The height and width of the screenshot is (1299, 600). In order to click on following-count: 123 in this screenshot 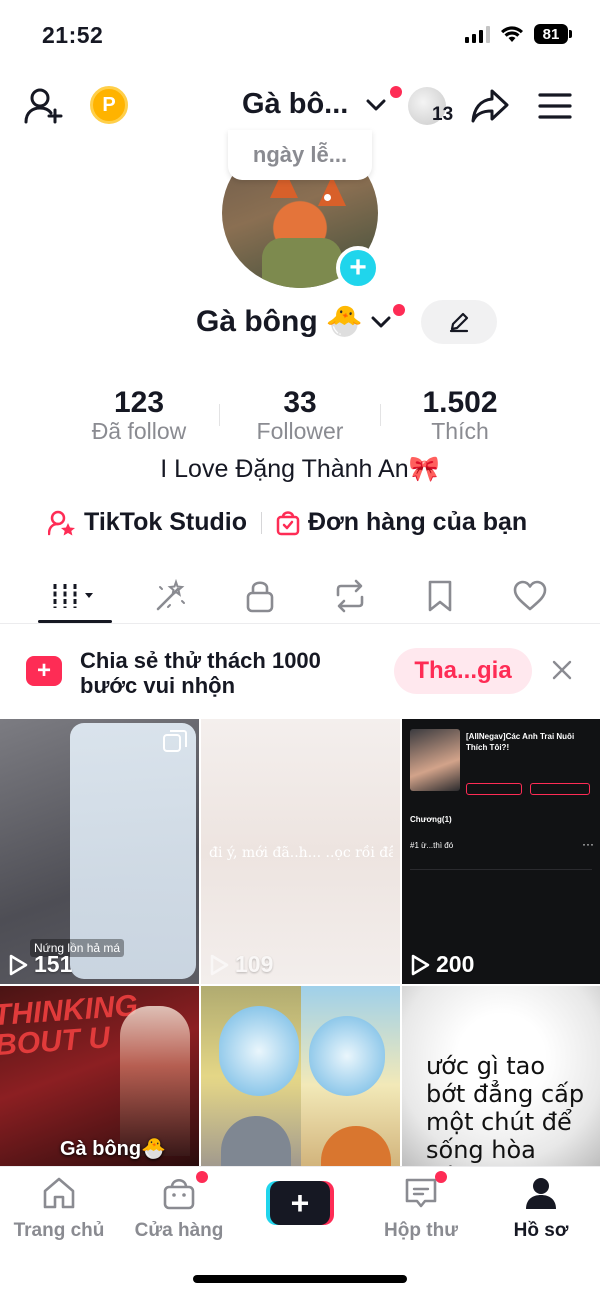, I will do `click(139, 402)`.